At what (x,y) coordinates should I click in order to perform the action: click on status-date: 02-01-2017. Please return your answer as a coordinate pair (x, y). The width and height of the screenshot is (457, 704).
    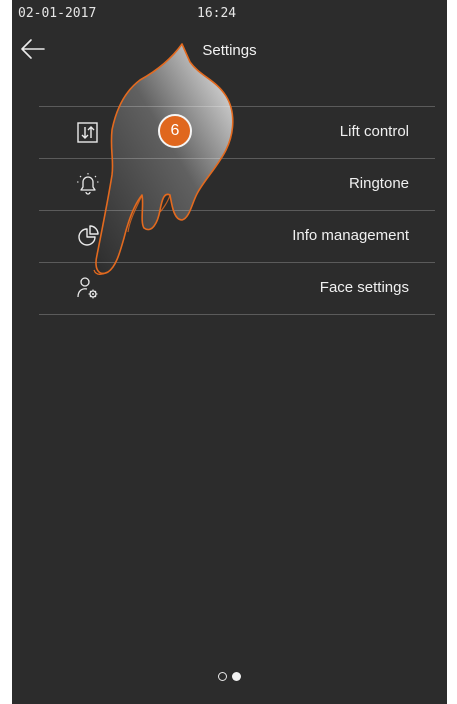
    Looking at the image, I should click on (57, 13).